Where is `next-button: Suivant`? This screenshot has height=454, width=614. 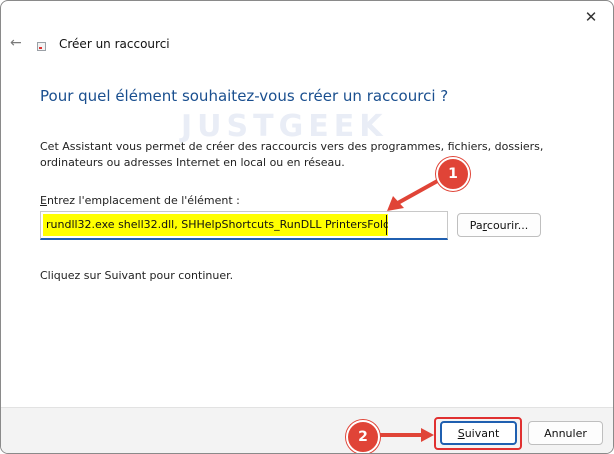 next-button: Suivant is located at coordinates (478, 433).